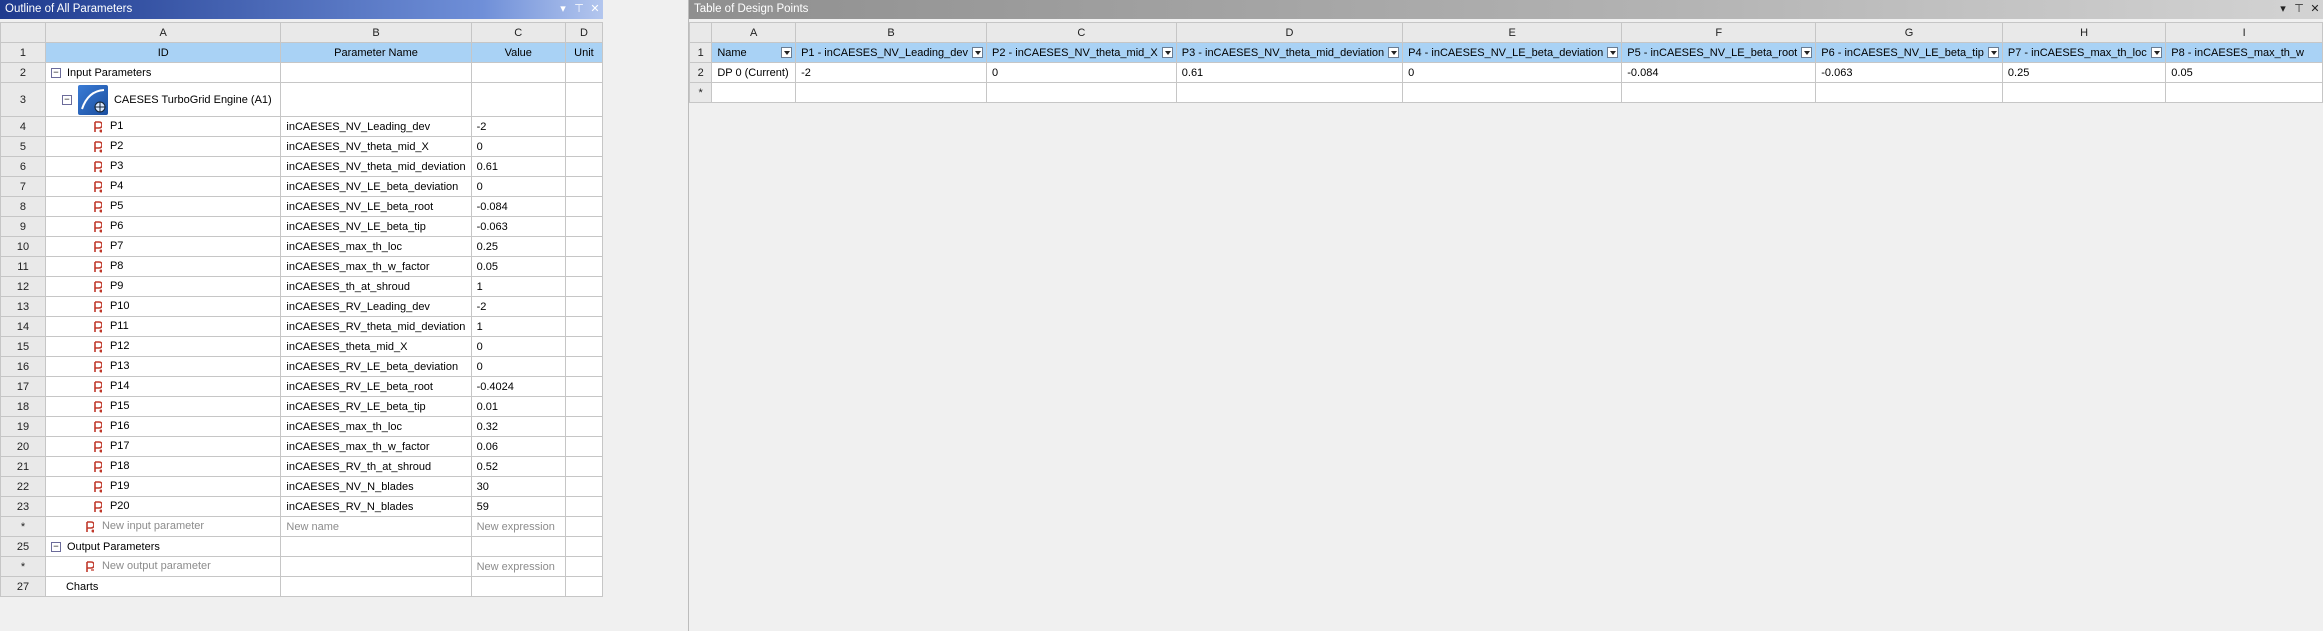  I want to click on parameter-id-cell: P6, so click(163, 226).